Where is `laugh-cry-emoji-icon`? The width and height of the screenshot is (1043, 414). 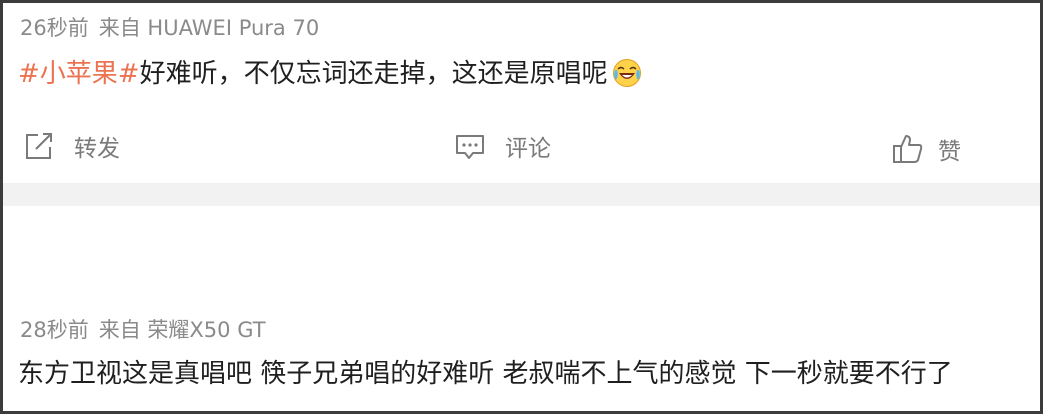 laugh-cry-emoji-icon is located at coordinates (626, 73).